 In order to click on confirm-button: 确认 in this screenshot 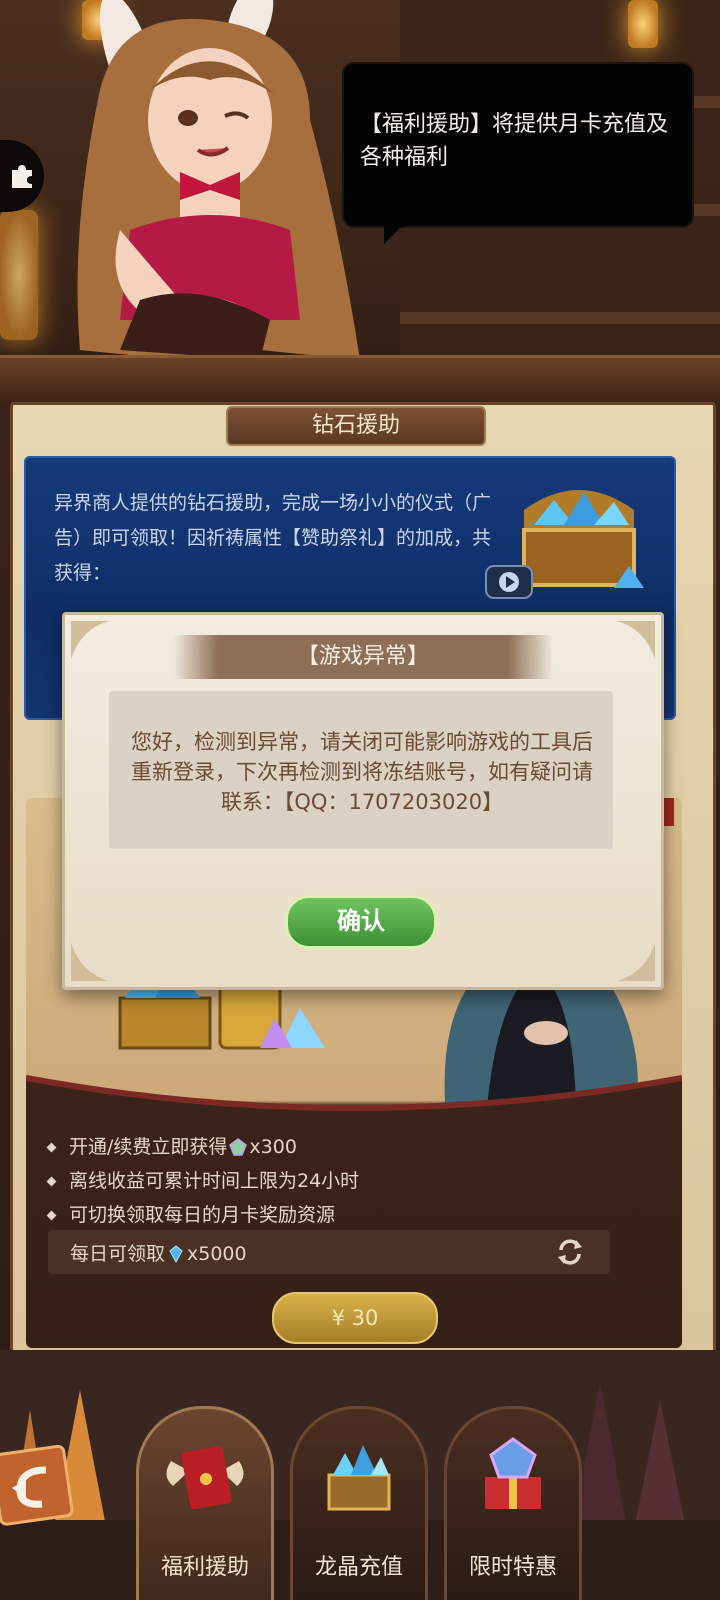, I will do `click(361, 922)`.